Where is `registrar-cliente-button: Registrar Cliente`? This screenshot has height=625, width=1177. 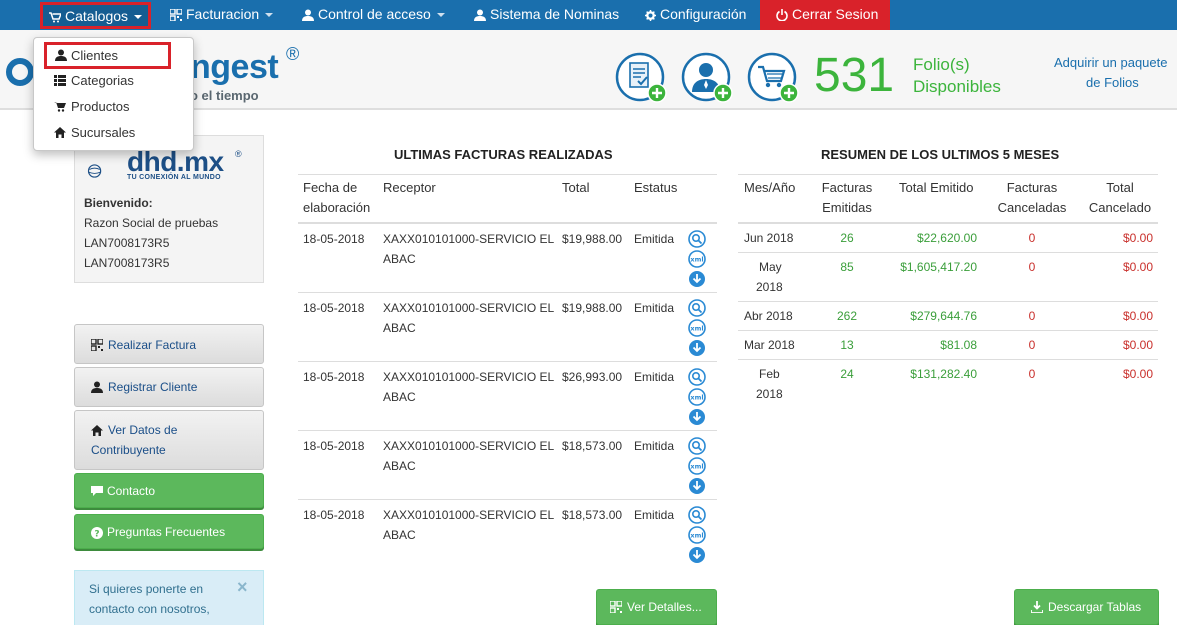
registrar-cliente-button: Registrar Cliente is located at coordinates (169, 387).